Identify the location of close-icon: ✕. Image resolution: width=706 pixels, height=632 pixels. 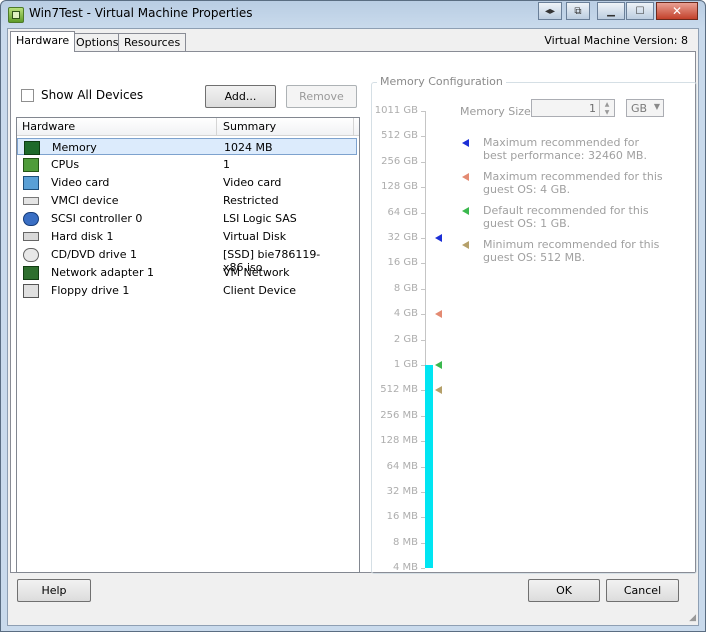
(677, 11).